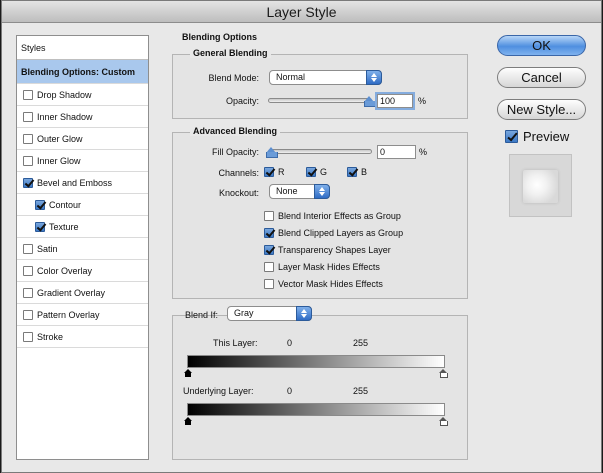 The height and width of the screenshot is (473, 603). What do you see at coordinates (422, 101) in the screenshot?
I see `opacity-unit: %` at bounding box center [422, 101].